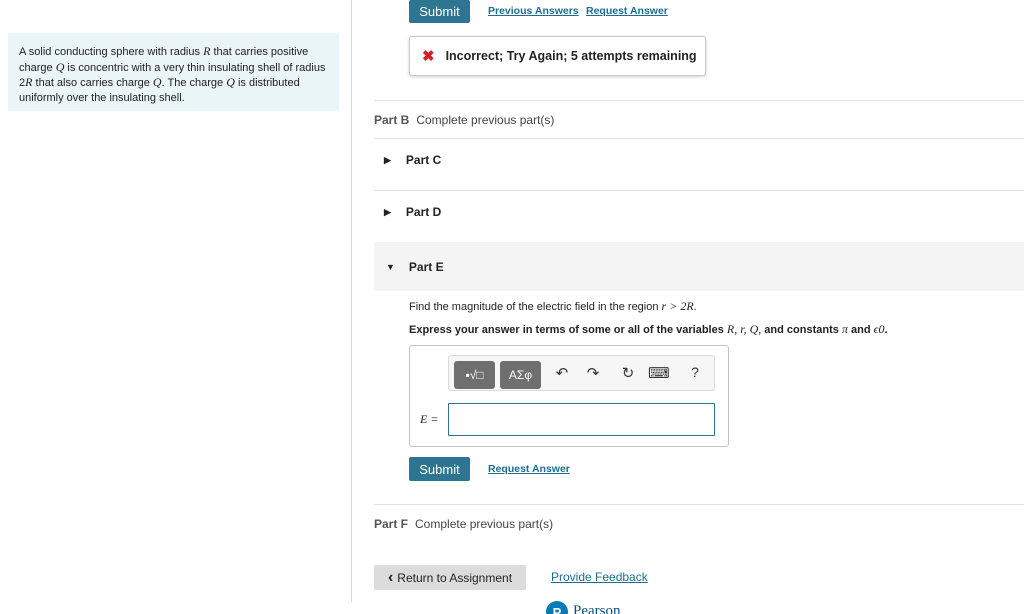 This screenshot has height=614, width=1024. Describe the element at coordinates (423, 160) in the screenshot. I see `part-c-label: Part C` at that location.